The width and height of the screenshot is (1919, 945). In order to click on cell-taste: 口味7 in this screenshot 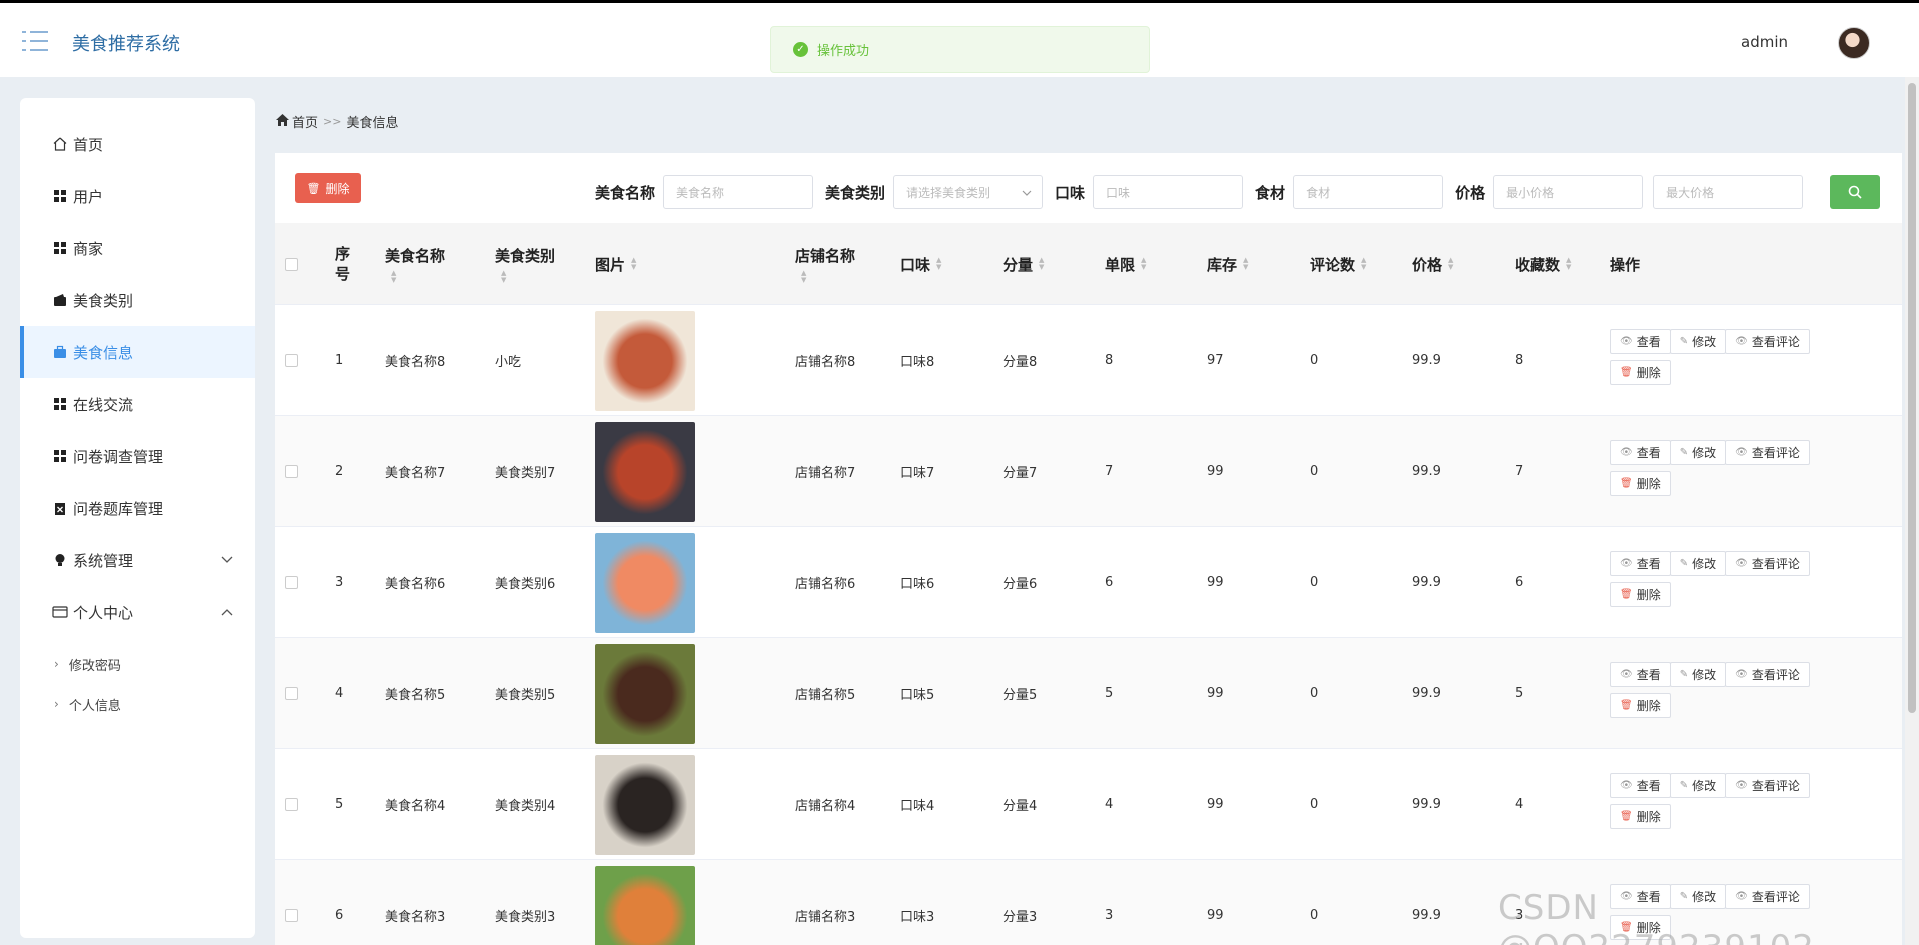, I will do `click(917, 473)`.